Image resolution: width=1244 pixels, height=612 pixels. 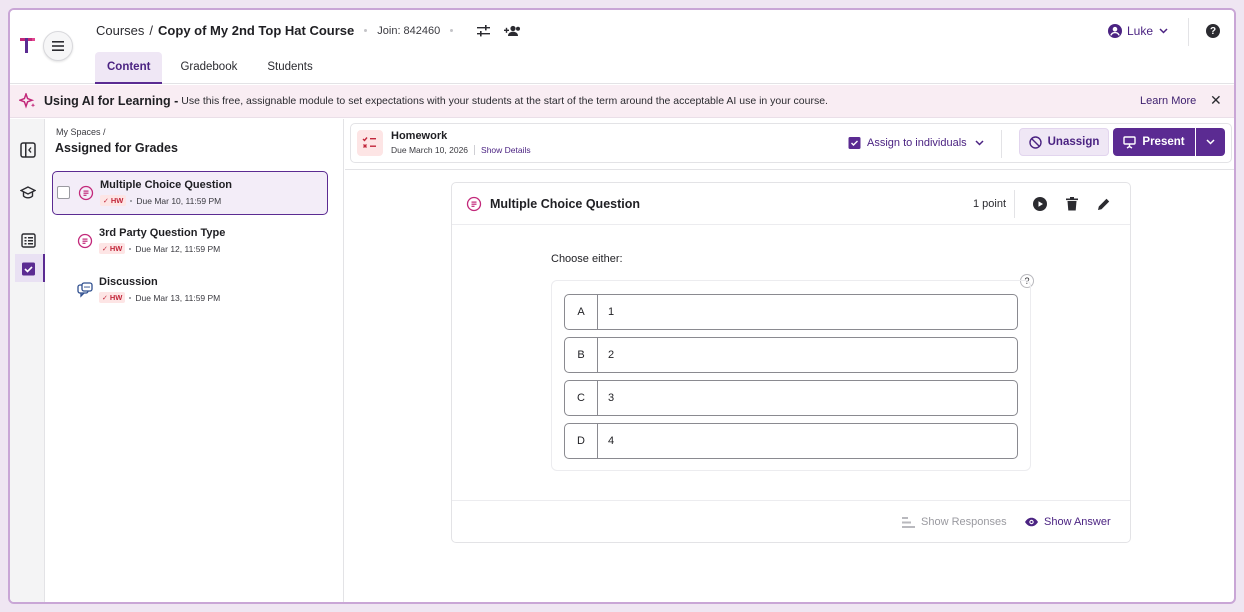 I want to click on play-button, so click(x=1040, y=204).